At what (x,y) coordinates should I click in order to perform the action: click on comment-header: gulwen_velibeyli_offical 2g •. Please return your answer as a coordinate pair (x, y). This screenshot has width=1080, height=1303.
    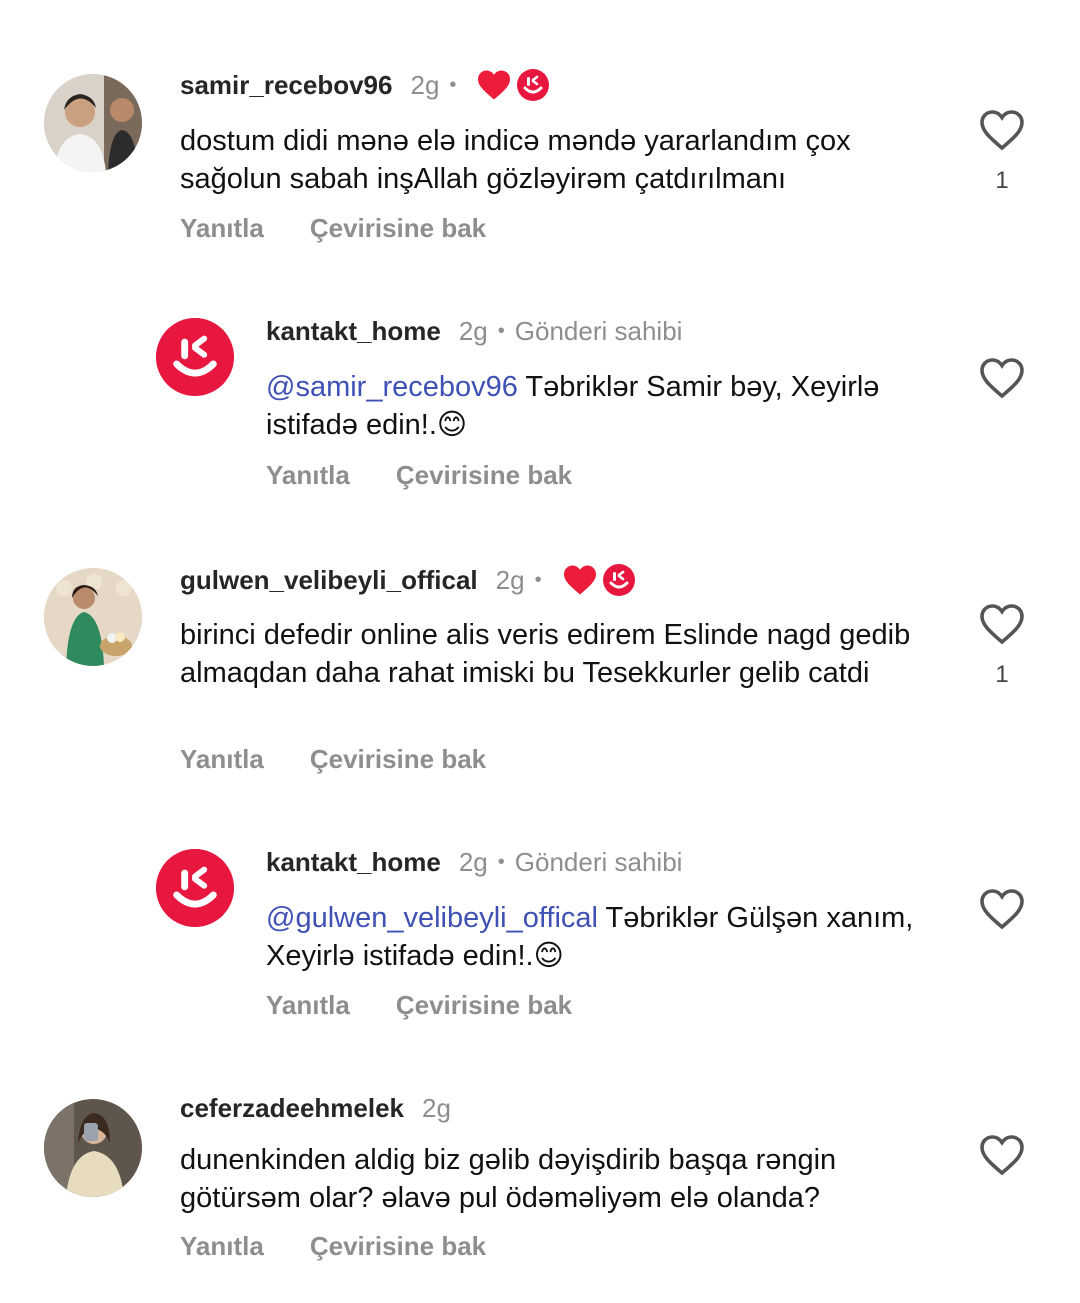
    Looking at the image, I should click on (408, 580).